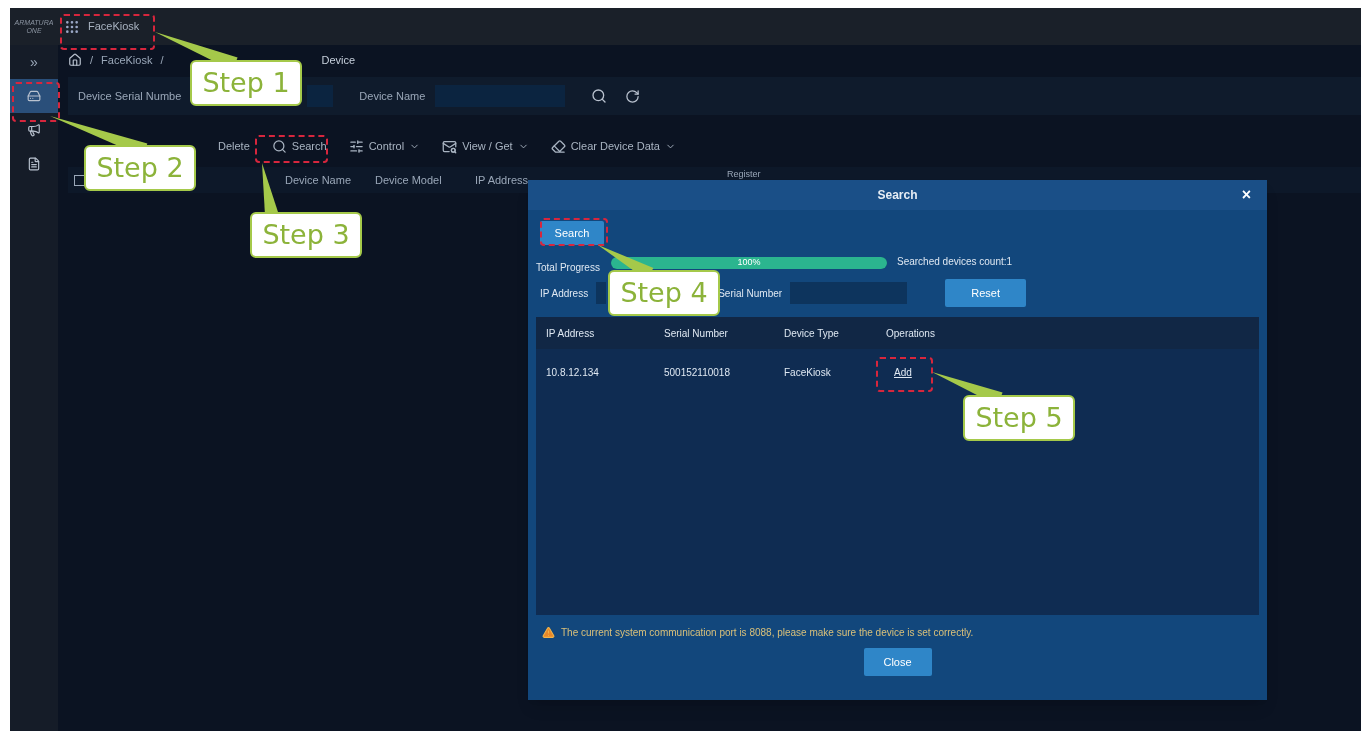  Describe the element at coordinates (749, 263) in the screenshot. I see `progress-reading: 100%` at that location.